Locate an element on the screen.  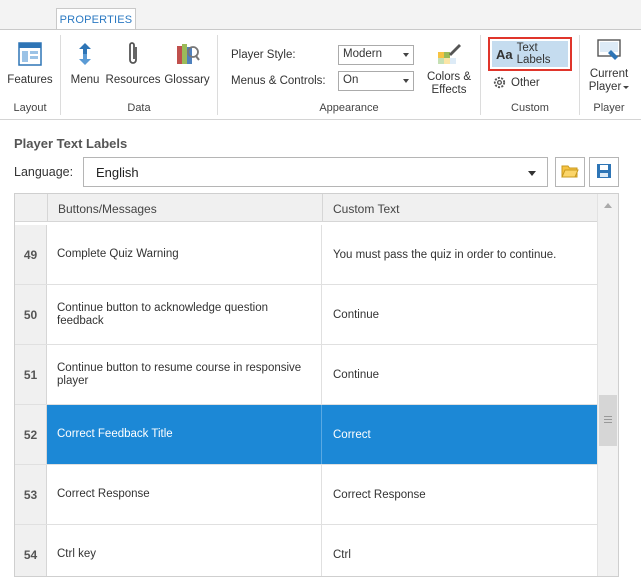
books-icon is located at coordinates (187, 54).